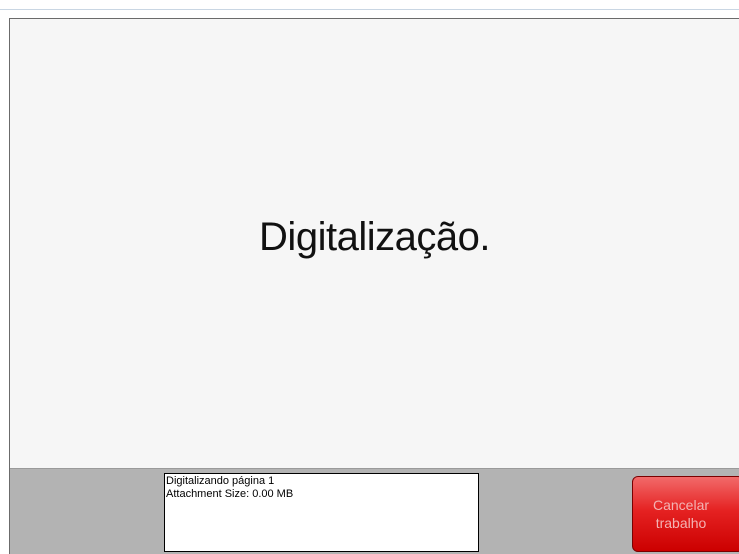  What do you see at coordinates (681, 505) in the screenshot?
I see `cancel-button-label-line1: Cancelar` at bounding box center [681, 505].